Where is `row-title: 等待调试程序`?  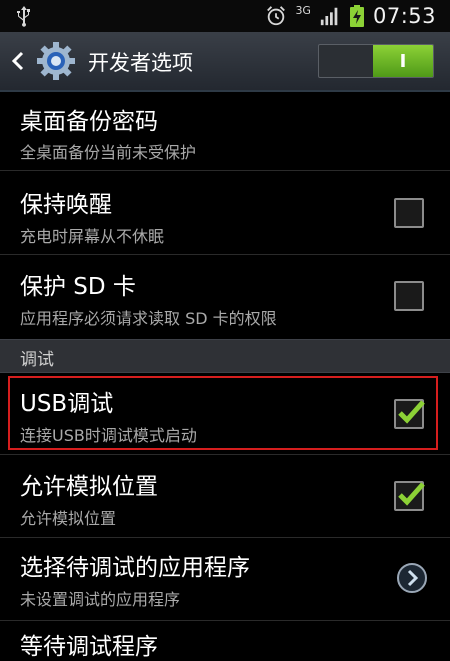
row-title: 等待调试程序 is located at coordinates (89, 647).